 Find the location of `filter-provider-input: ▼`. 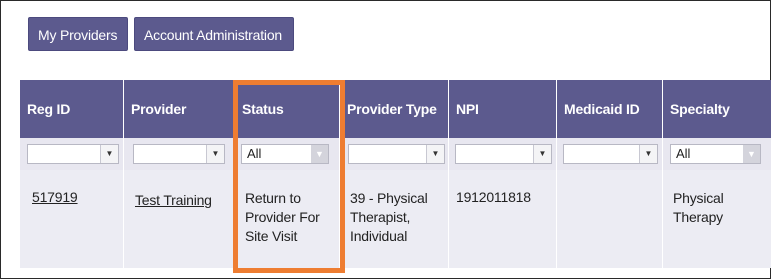

filter-provider-input: ▼ is located at coordinates (179, 154).